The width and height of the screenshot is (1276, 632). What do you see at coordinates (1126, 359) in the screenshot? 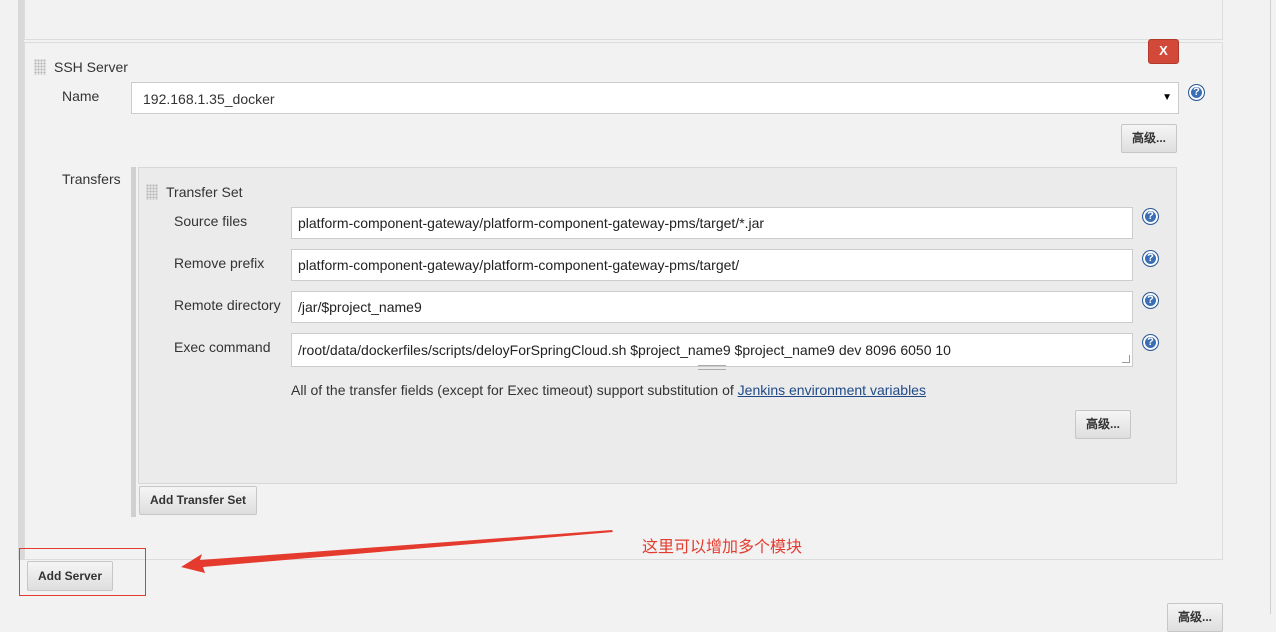
I see `resize-grip-icon` at bounding box center [1126, 359].